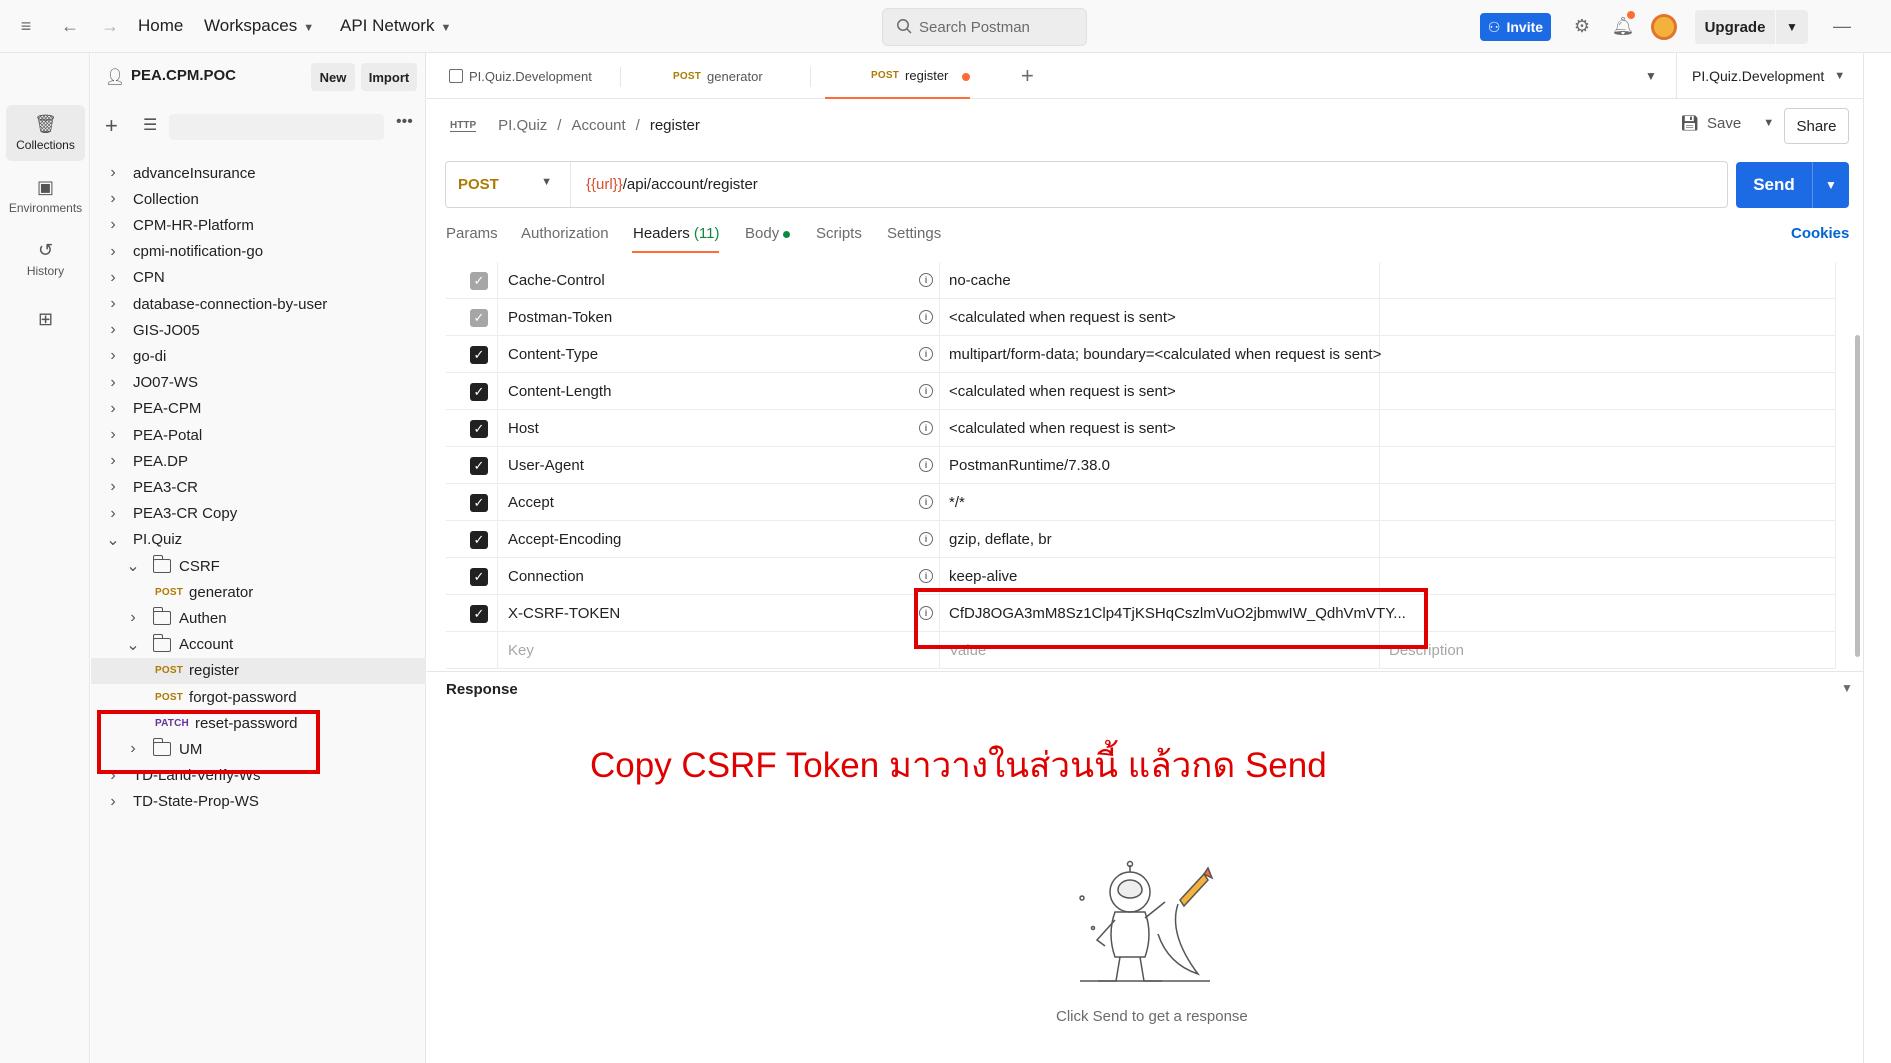  What do you see at coordinates (472, 233) in the screenshot?
I see `tab-params: Params` at bounding box center [472, 233].